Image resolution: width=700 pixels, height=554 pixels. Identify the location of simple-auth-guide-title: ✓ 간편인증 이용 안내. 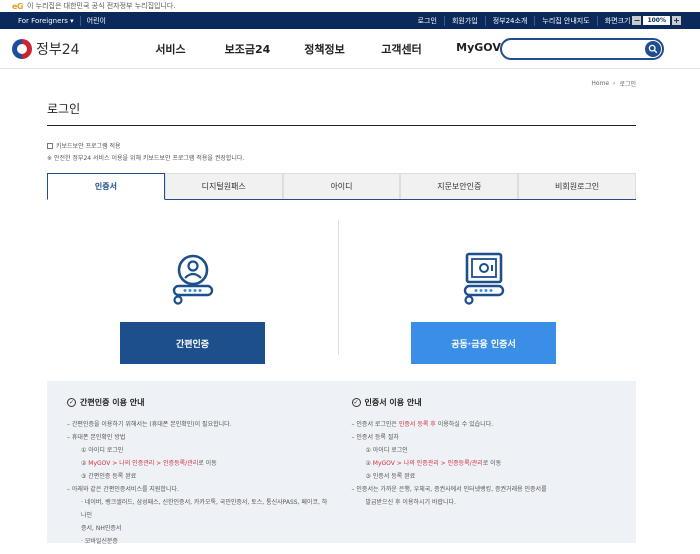
(199, 402).